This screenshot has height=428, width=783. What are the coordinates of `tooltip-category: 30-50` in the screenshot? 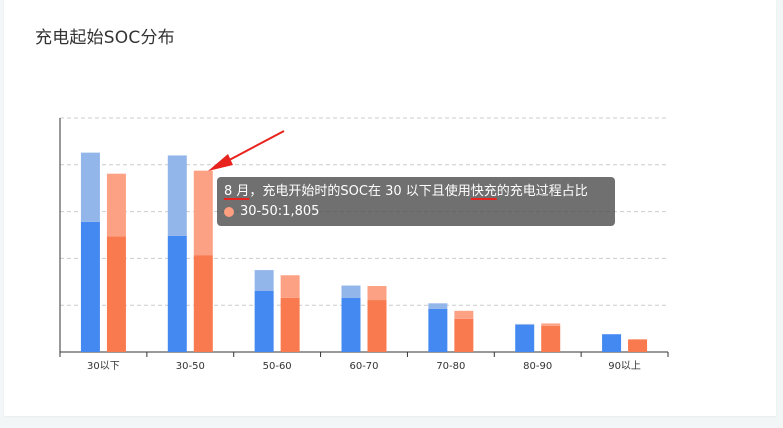 It's located at (259, 211).